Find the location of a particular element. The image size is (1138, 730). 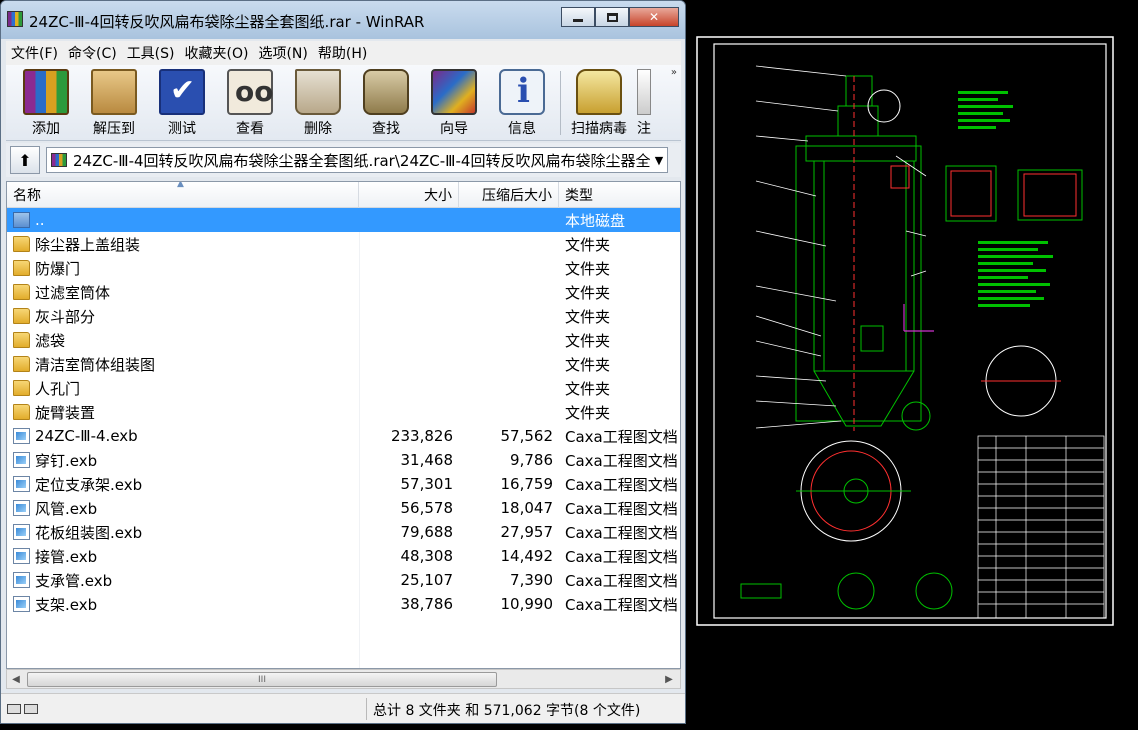

menu-help: 帮助(H) is located at coordinates (342, 53).